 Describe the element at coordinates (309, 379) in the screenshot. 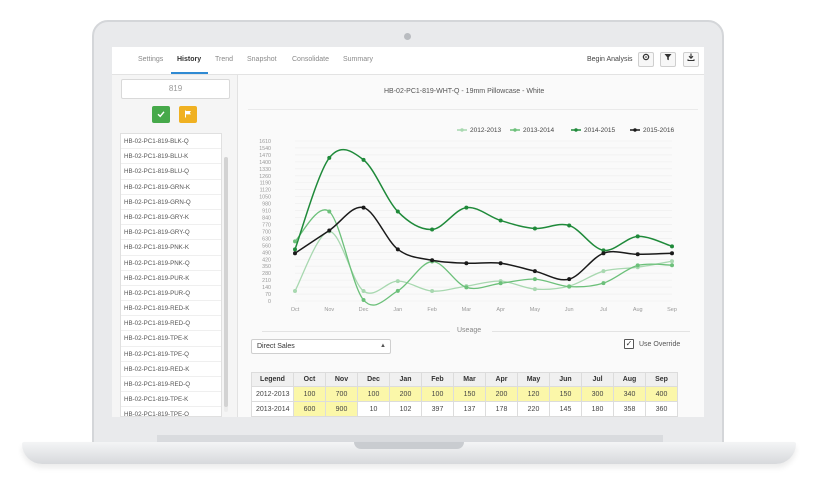

I see `table-header-cell: Oct` at that location.